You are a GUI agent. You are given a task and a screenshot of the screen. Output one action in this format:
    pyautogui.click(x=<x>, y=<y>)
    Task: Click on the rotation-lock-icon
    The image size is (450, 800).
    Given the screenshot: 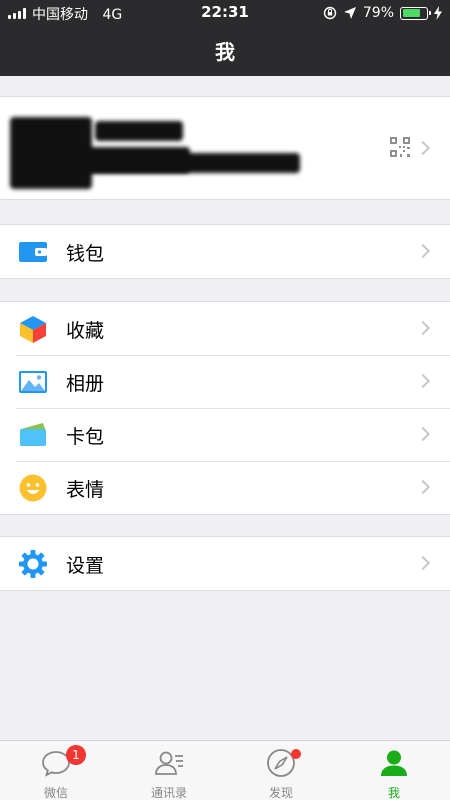 What is the action you would take?
    pyautogui.click(x=330, y=13)
    